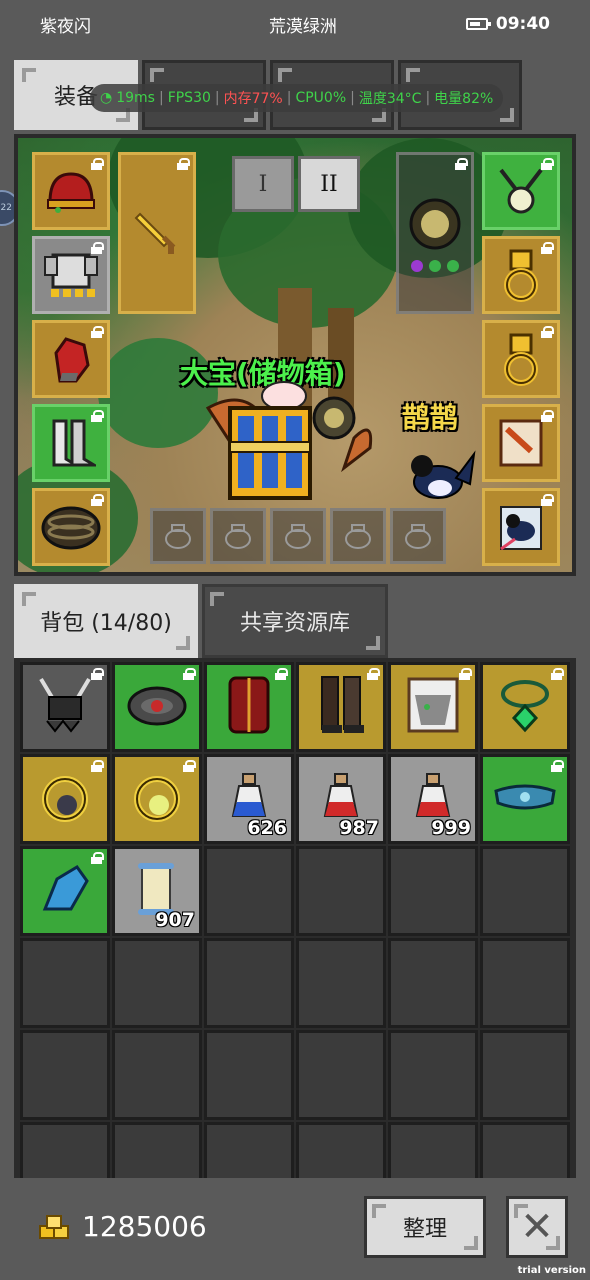 This screenshot has height=1280, width=590. Describe the element at coordinates (295, 621) in the screenshot. I see `tab-shared-storage: 共享资源库` at that location.